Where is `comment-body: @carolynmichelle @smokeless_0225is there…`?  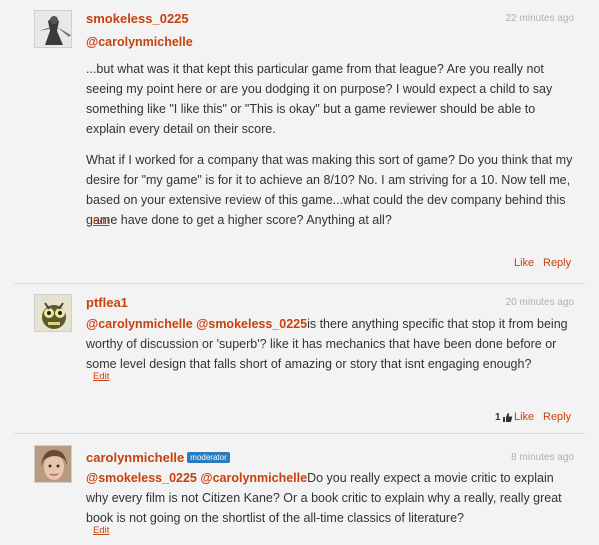
comment-body: @carolynmichelle @smokeless_0225is there… is located at coordinates (330, 349).